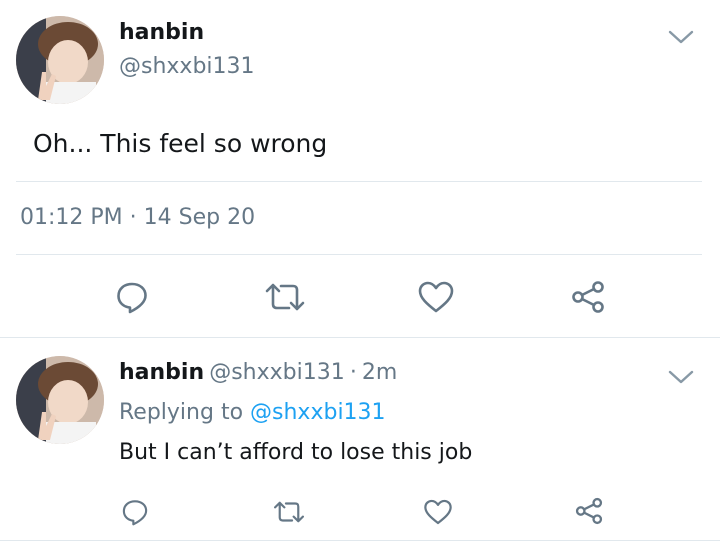 Image resolution: width=720 pixels, height=544 pixels. What do you see at coordinates (379, 372) in the screenshot?
I see `reply-age: 2m` at bounding box center [379, 372].